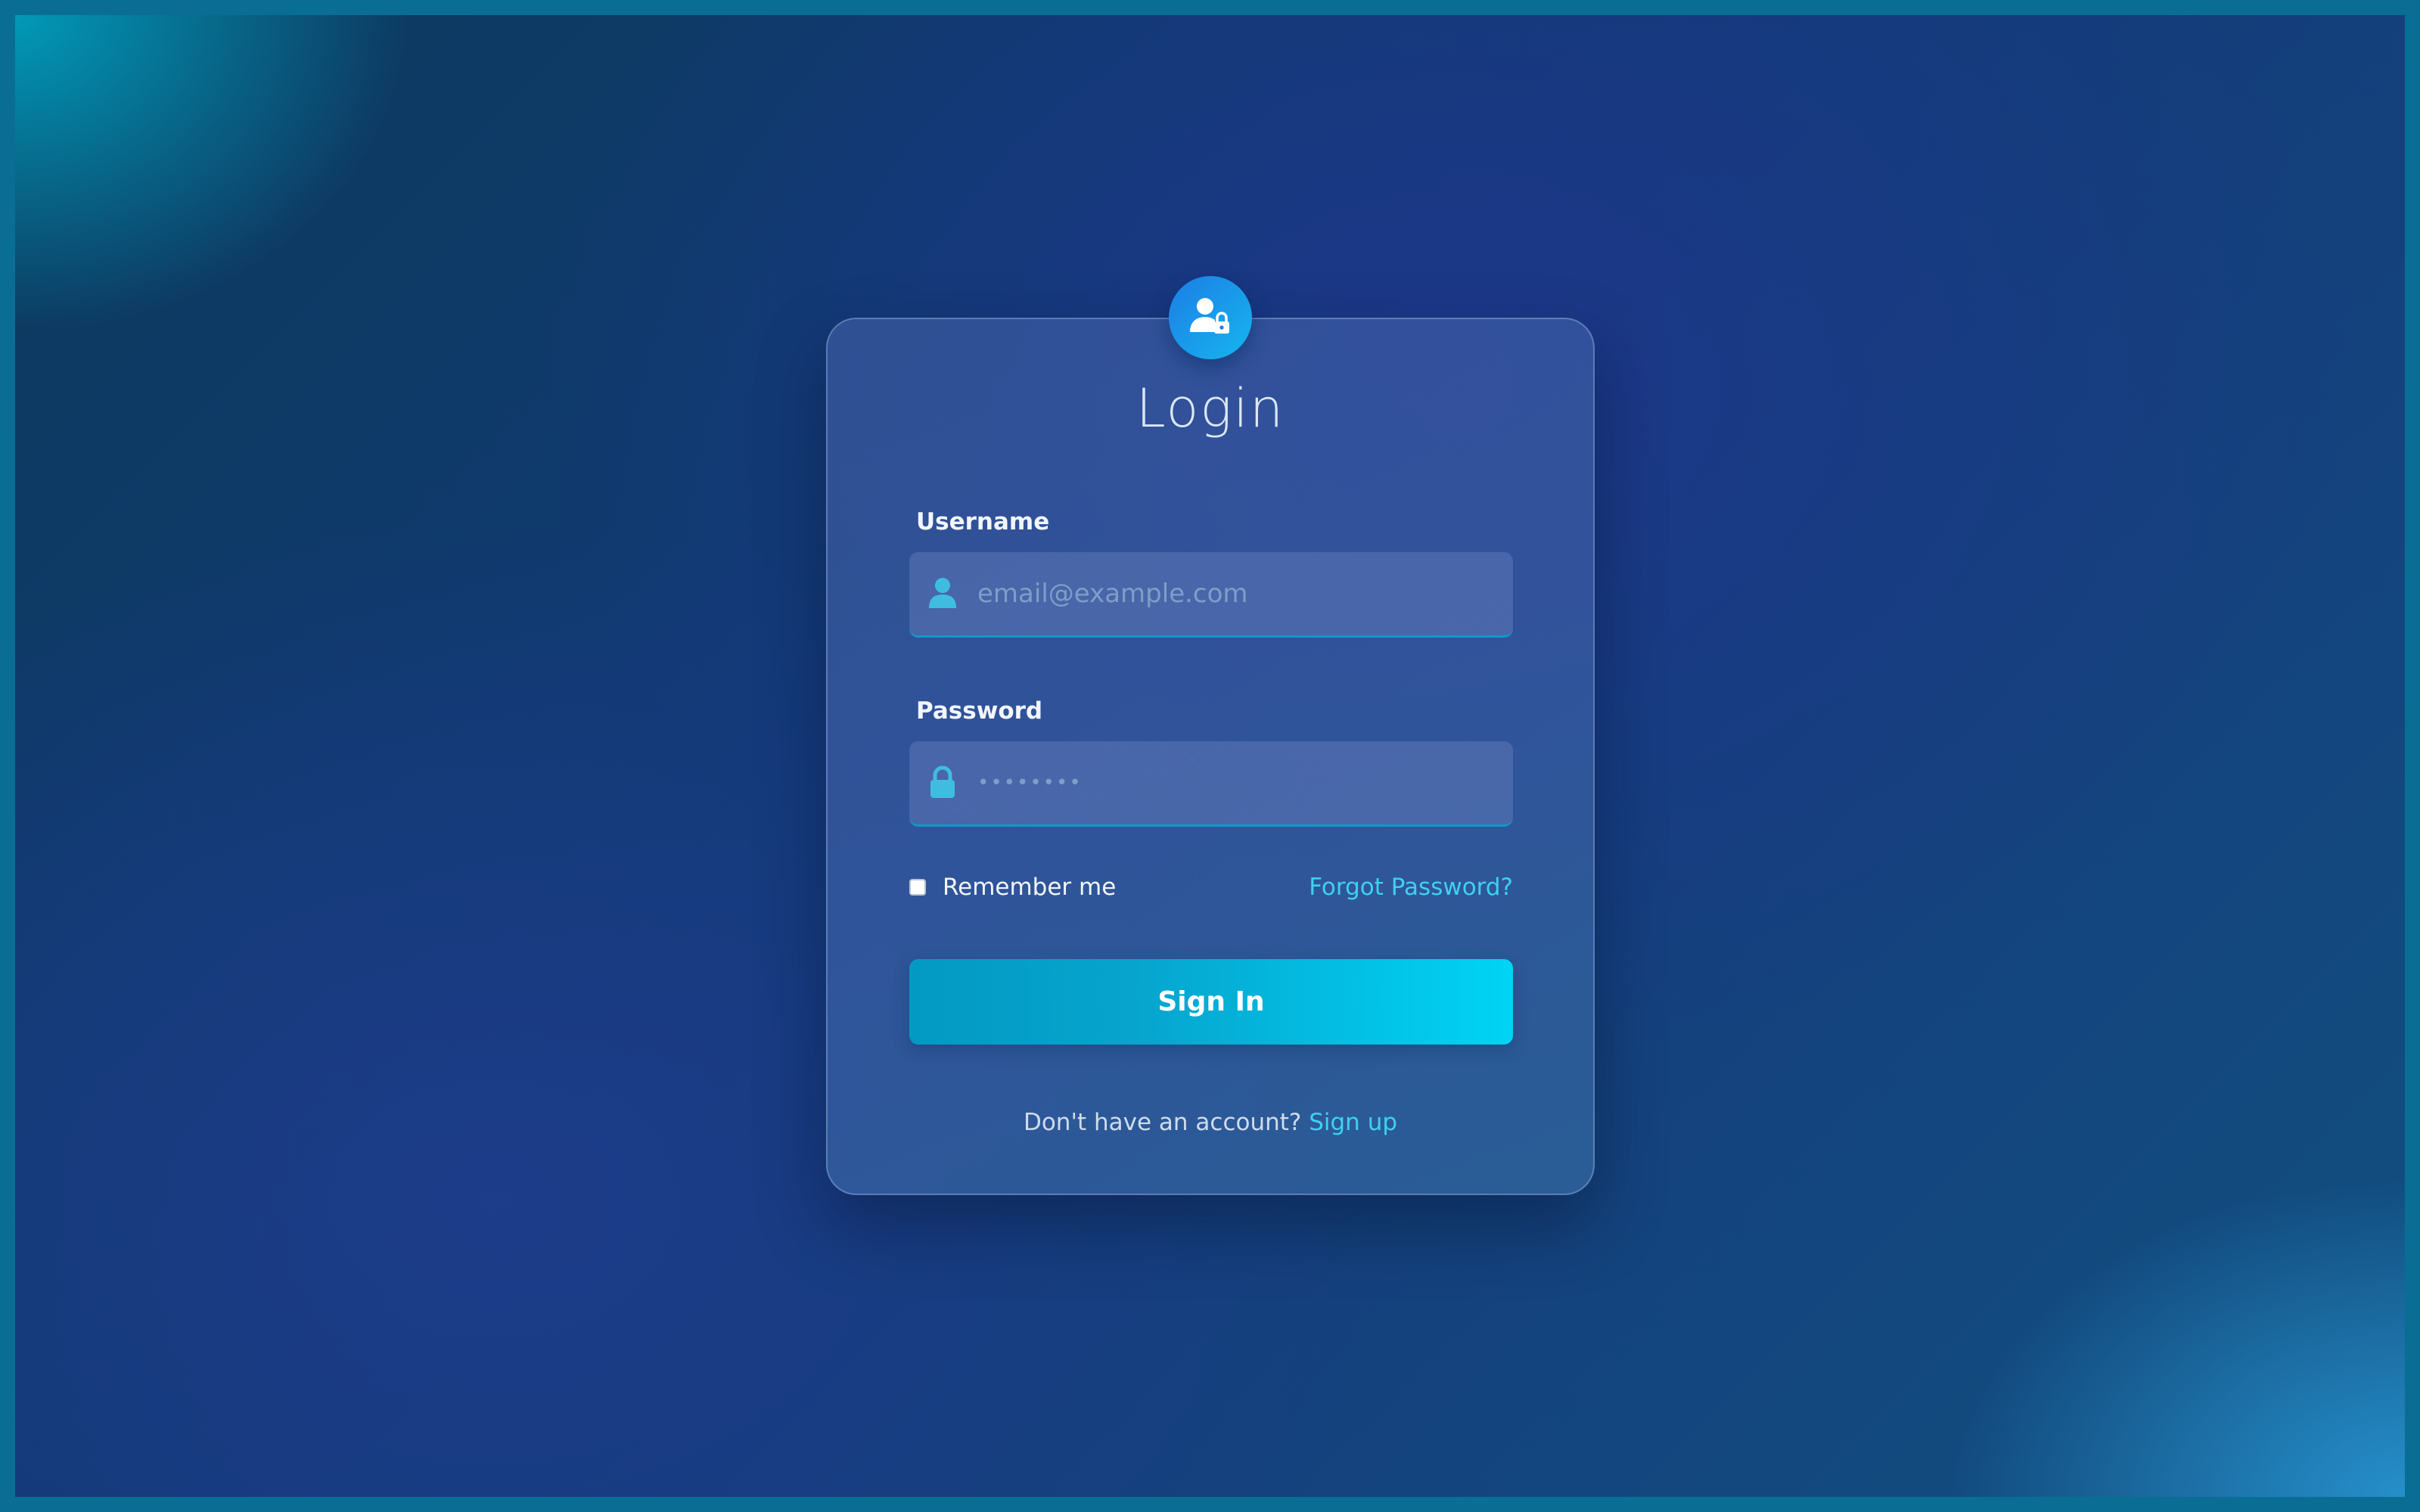 The height and width of the screenshot is (1512, 2420). What do you see at coordinates (1030, 887) in the screenshot?
I see `remember-label: Remember me` at bounding box center [1030, 887].